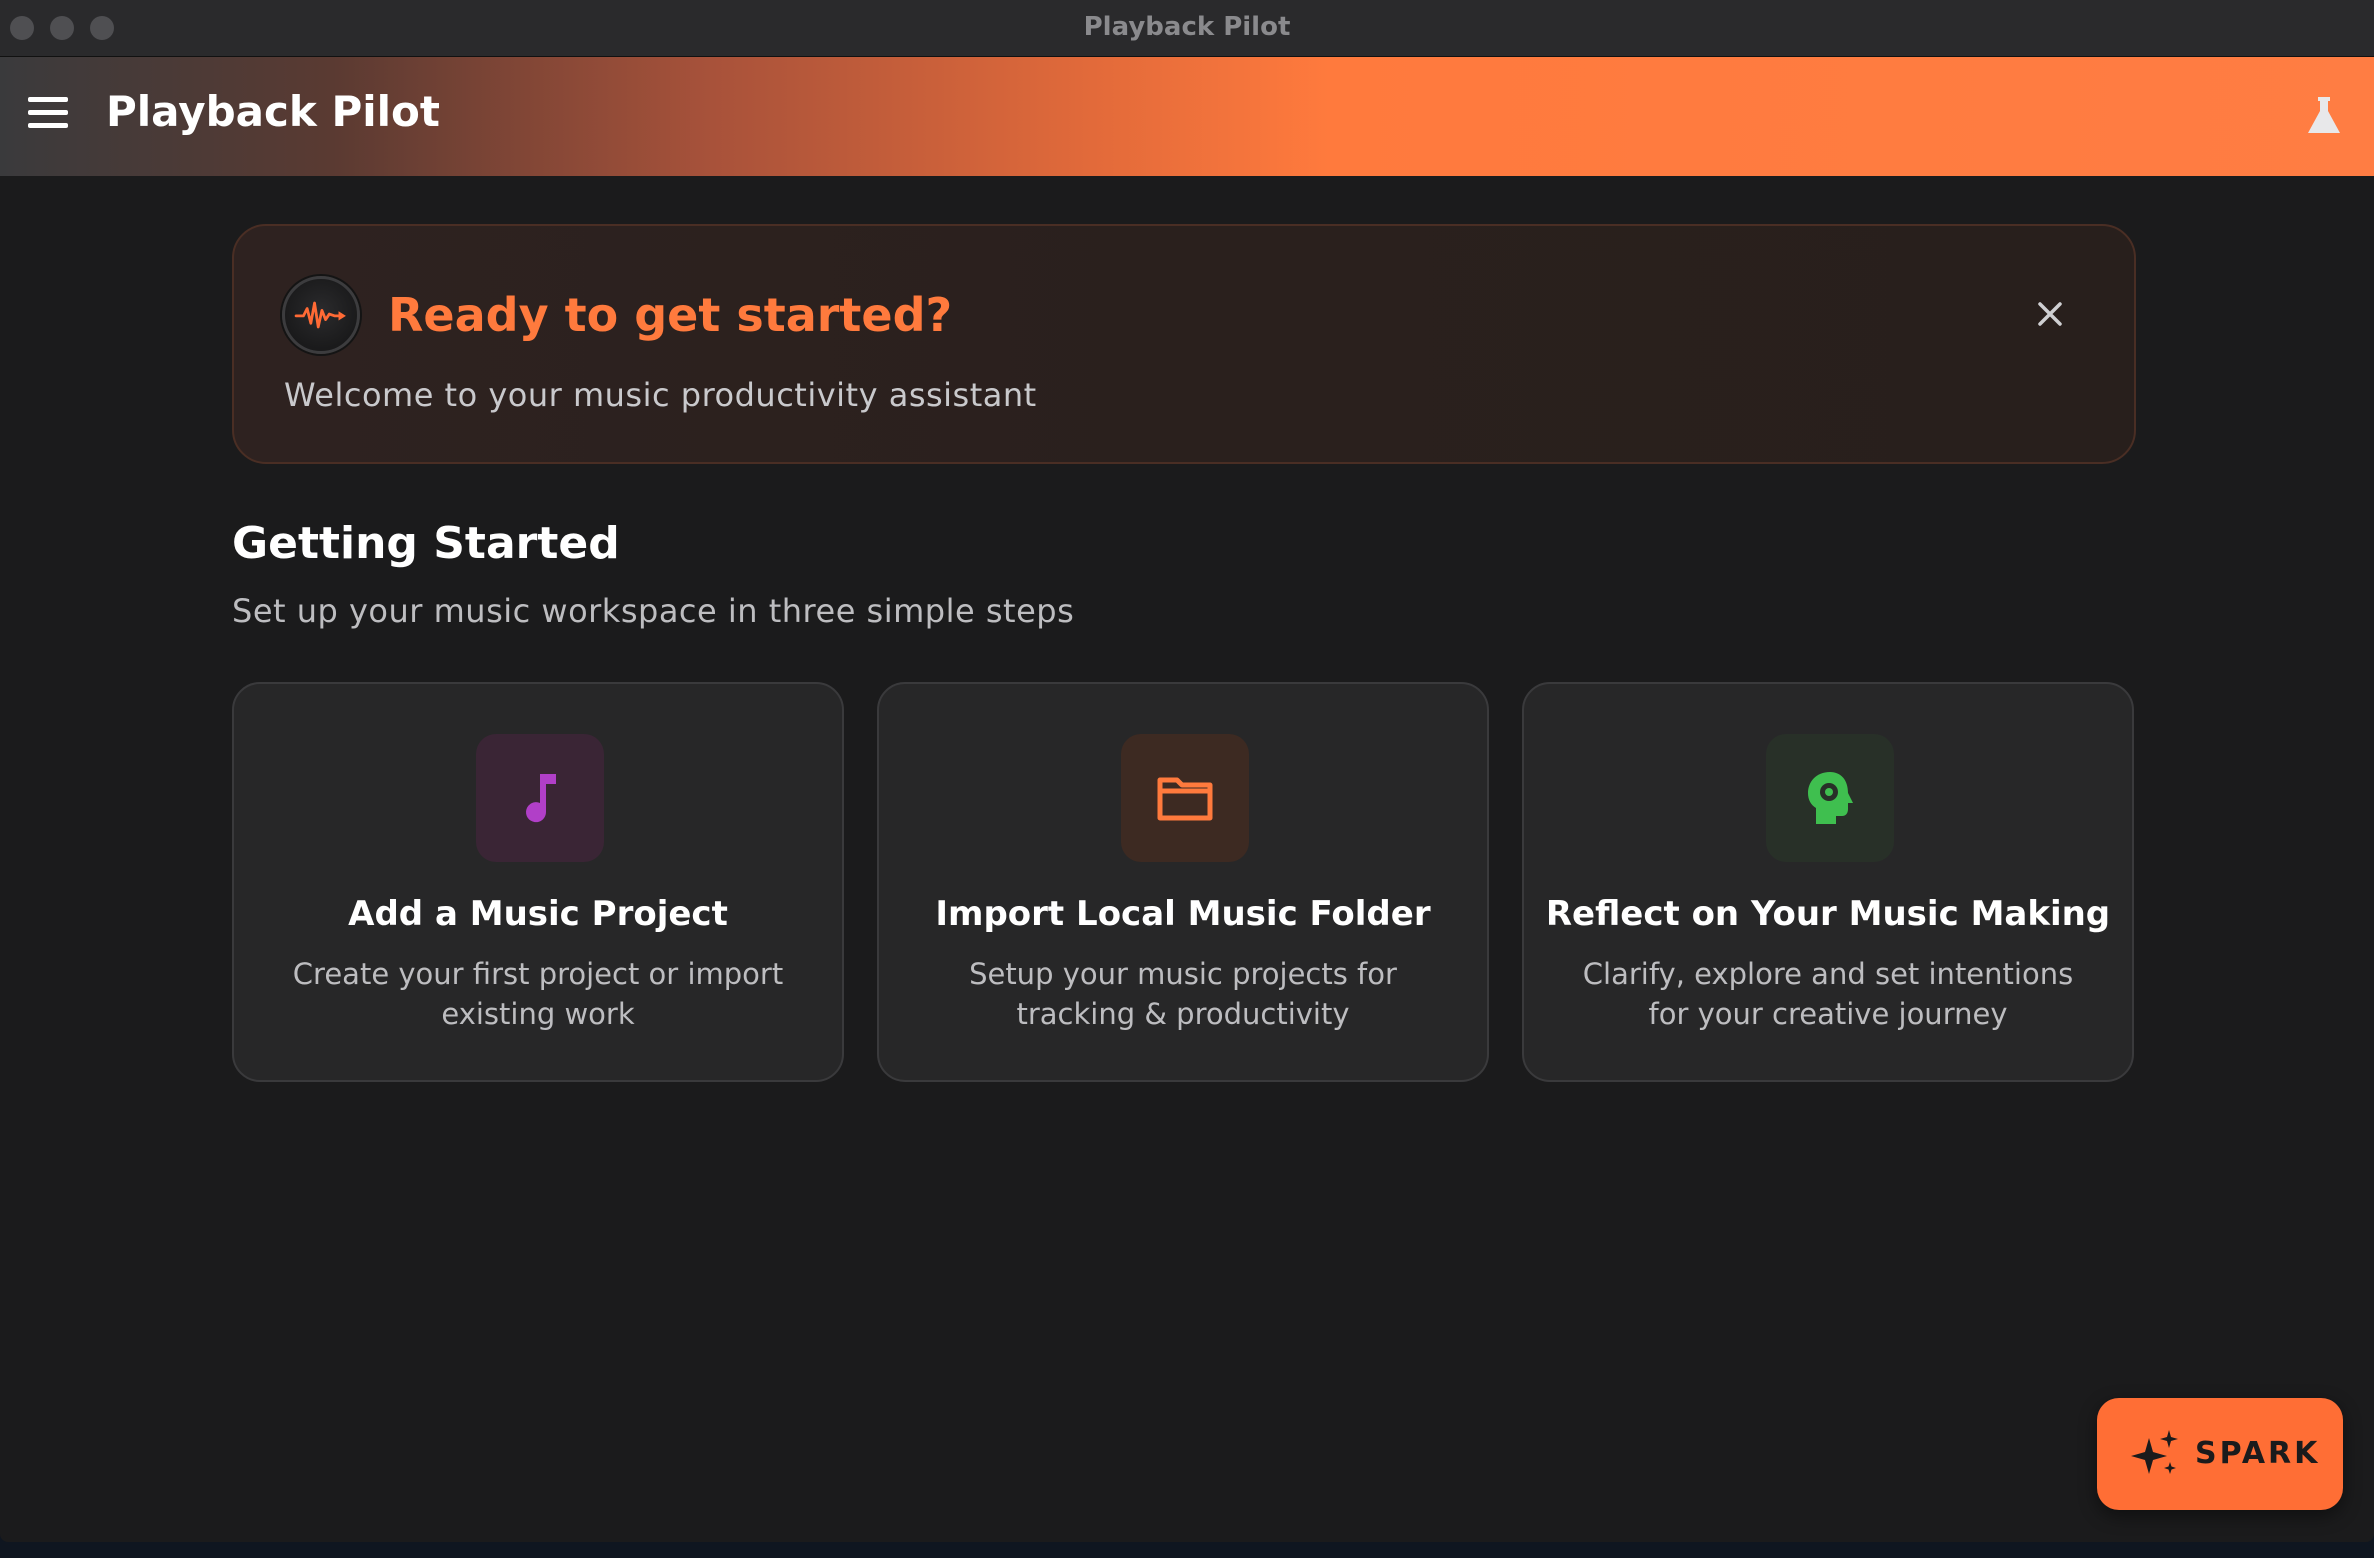 Image resolution: width=2374 pixels, height=1558 pixels. I want to click on head-gear-icon, so click(1830, 798).